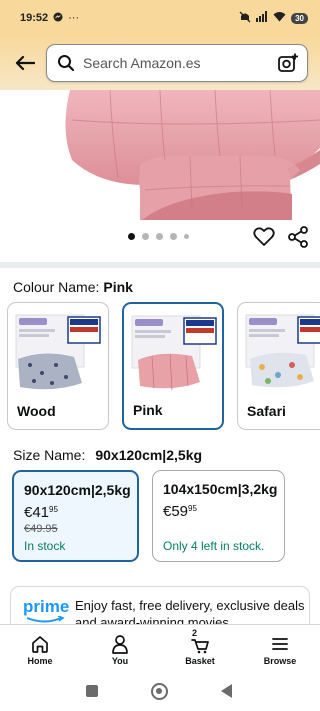  What do you see at coordinates (118, 287) in the screenshot?
I see `colour-selected-value: Pink` at bounding box center [118, 287].